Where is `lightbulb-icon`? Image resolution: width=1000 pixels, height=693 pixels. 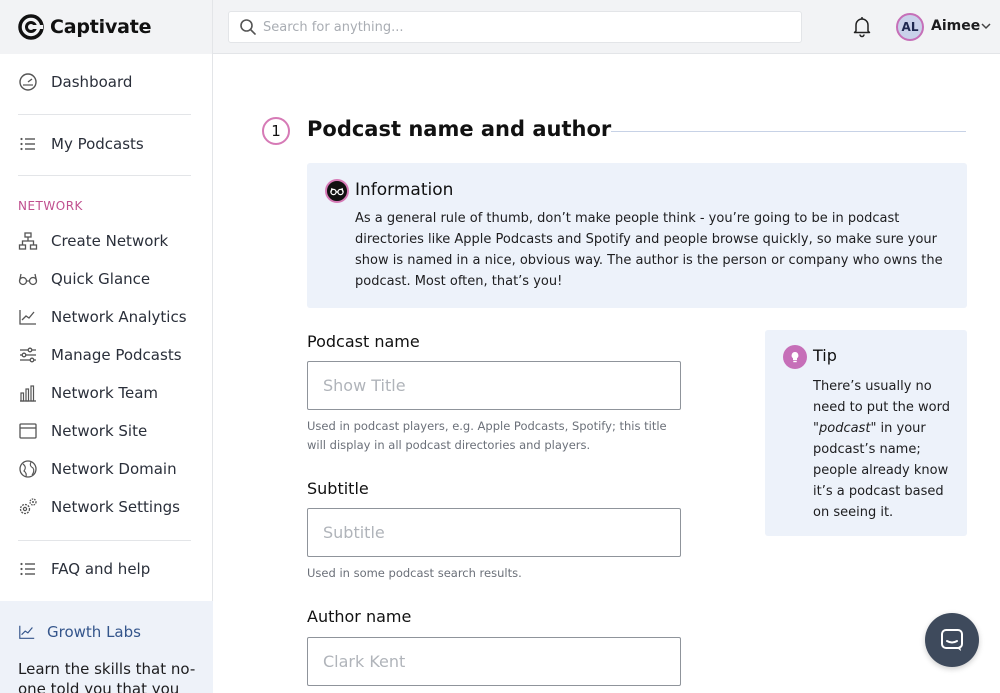
lightbulb-icon is located at coordinates (795, 357).